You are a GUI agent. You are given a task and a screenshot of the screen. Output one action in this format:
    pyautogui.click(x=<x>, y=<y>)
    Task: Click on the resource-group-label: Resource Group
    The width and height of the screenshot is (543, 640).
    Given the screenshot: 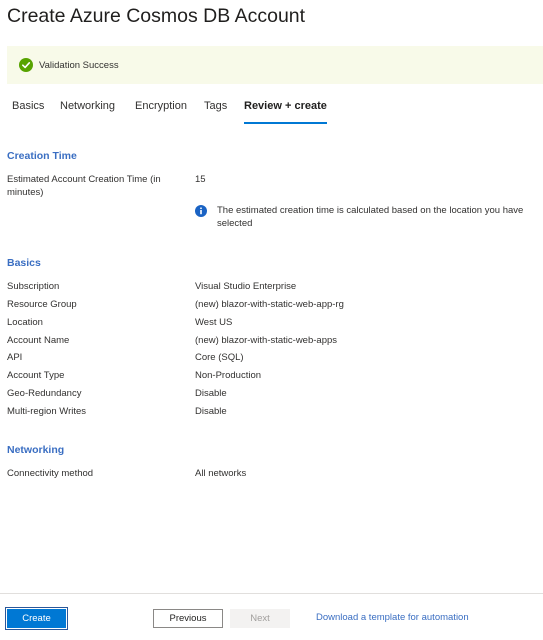 What is the action you would take?
    pyautogui.click(x=42, y=304)
    